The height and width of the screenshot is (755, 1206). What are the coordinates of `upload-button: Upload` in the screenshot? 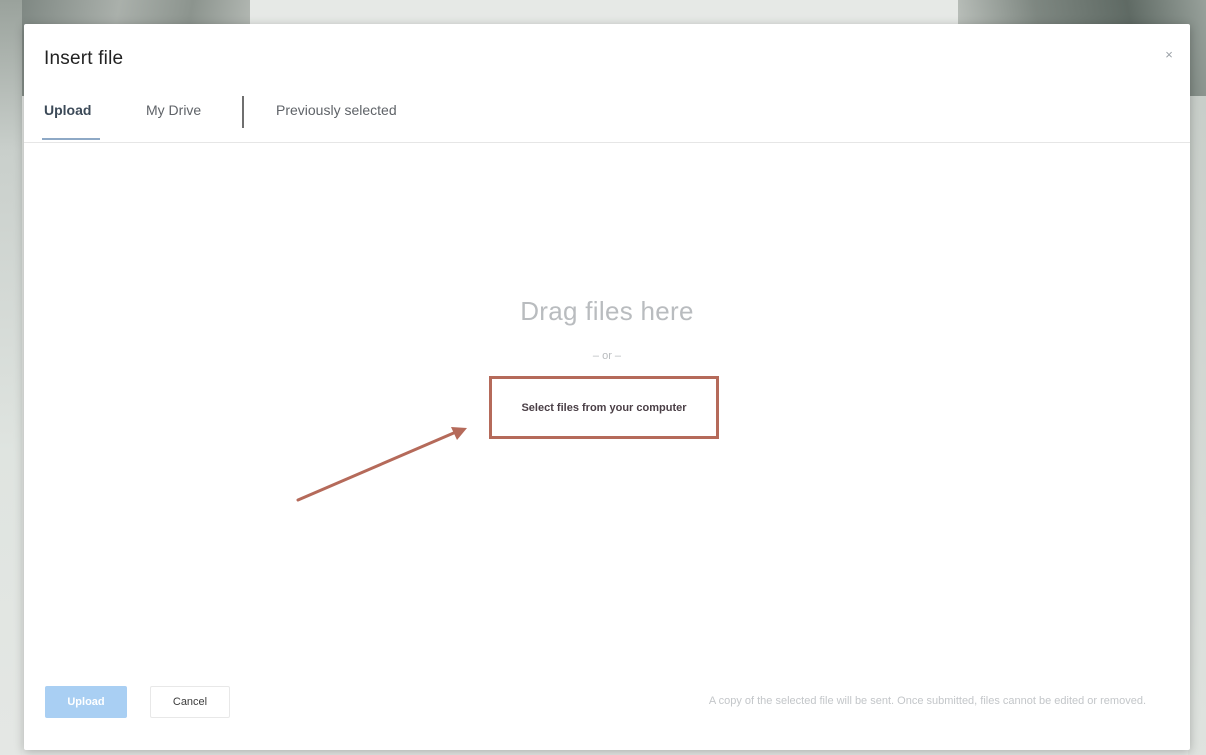 It's located at (86, 702).